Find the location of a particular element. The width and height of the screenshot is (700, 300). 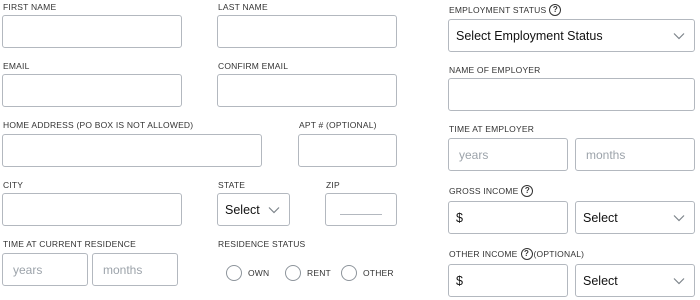

state-select: Select is located at coordinates (253, 209).